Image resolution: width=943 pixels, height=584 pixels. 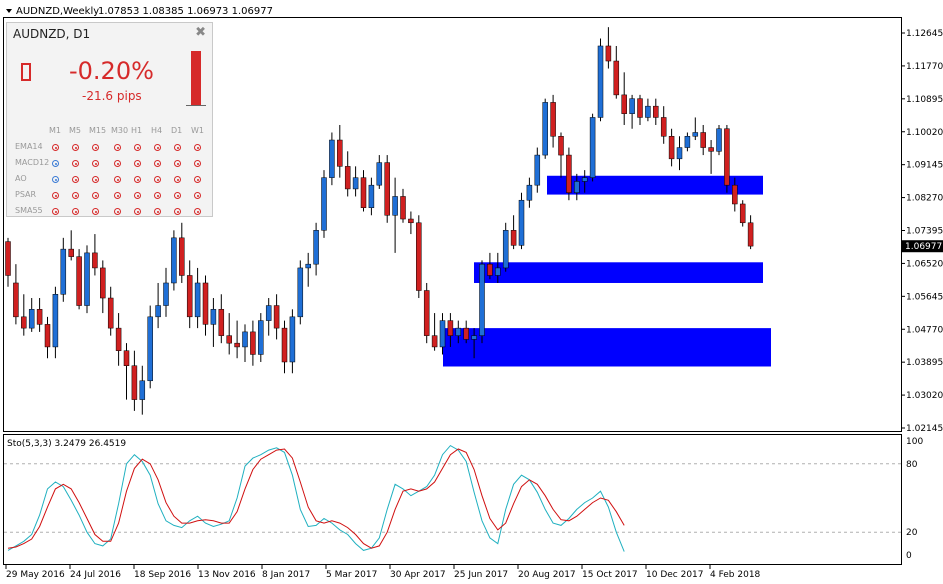 What do you see at coordinates (120, 130) in the screenshot?
I see `timeframe-header: M30` at bounding box center [120, 130].